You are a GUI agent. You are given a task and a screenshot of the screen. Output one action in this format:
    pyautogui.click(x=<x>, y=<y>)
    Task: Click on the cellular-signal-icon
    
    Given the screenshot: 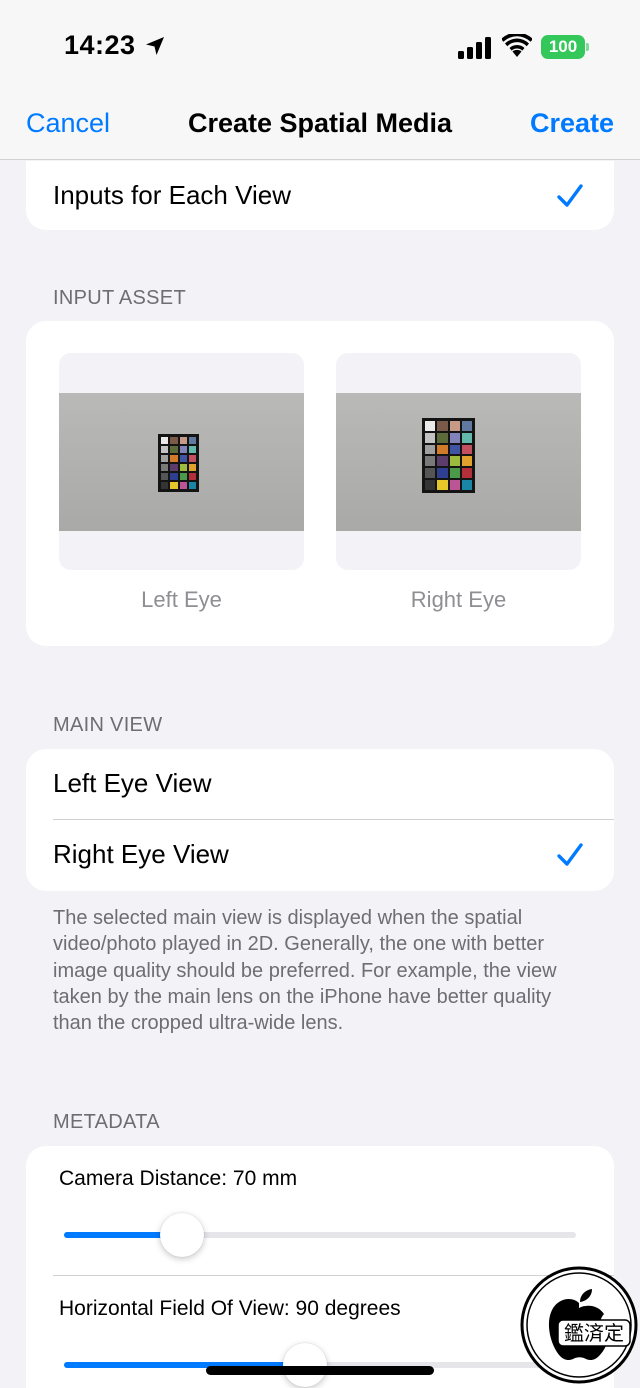 What is the action you would take?
    pyautogui.click(x=474, y=48)
    